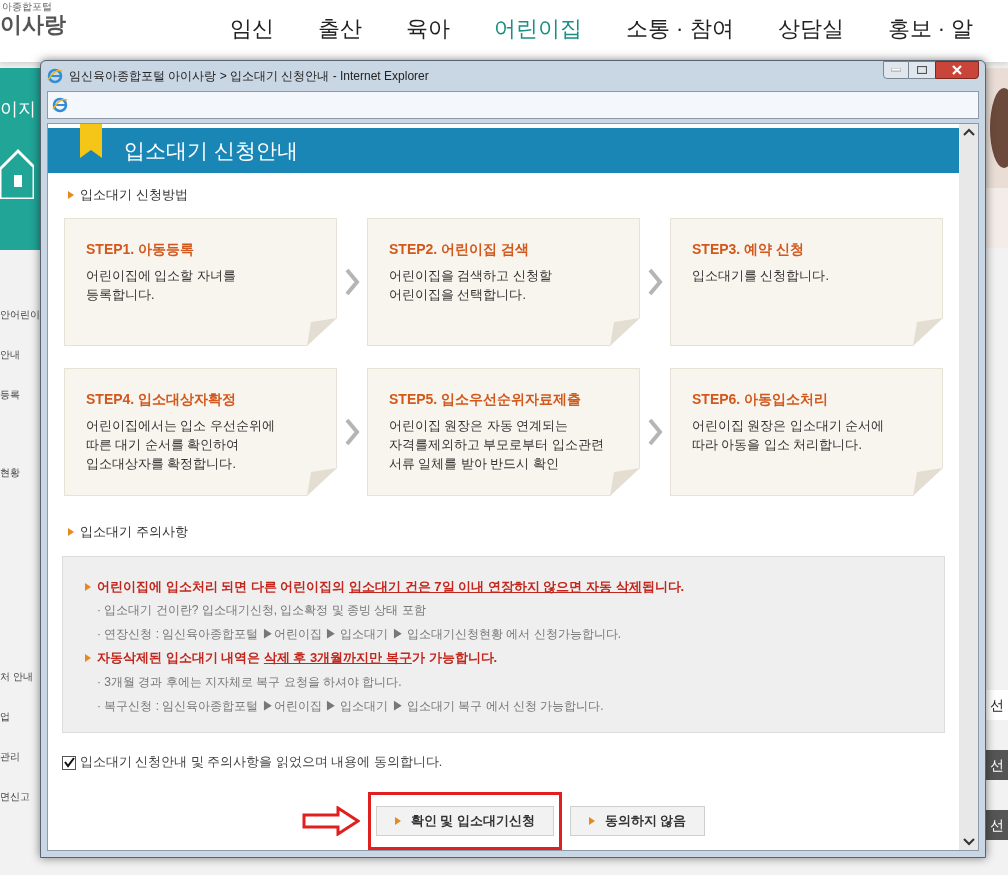 Image resolution: width=1008 pixels, height=875 pixels. I want to click on house-icon, so click(17, 173).